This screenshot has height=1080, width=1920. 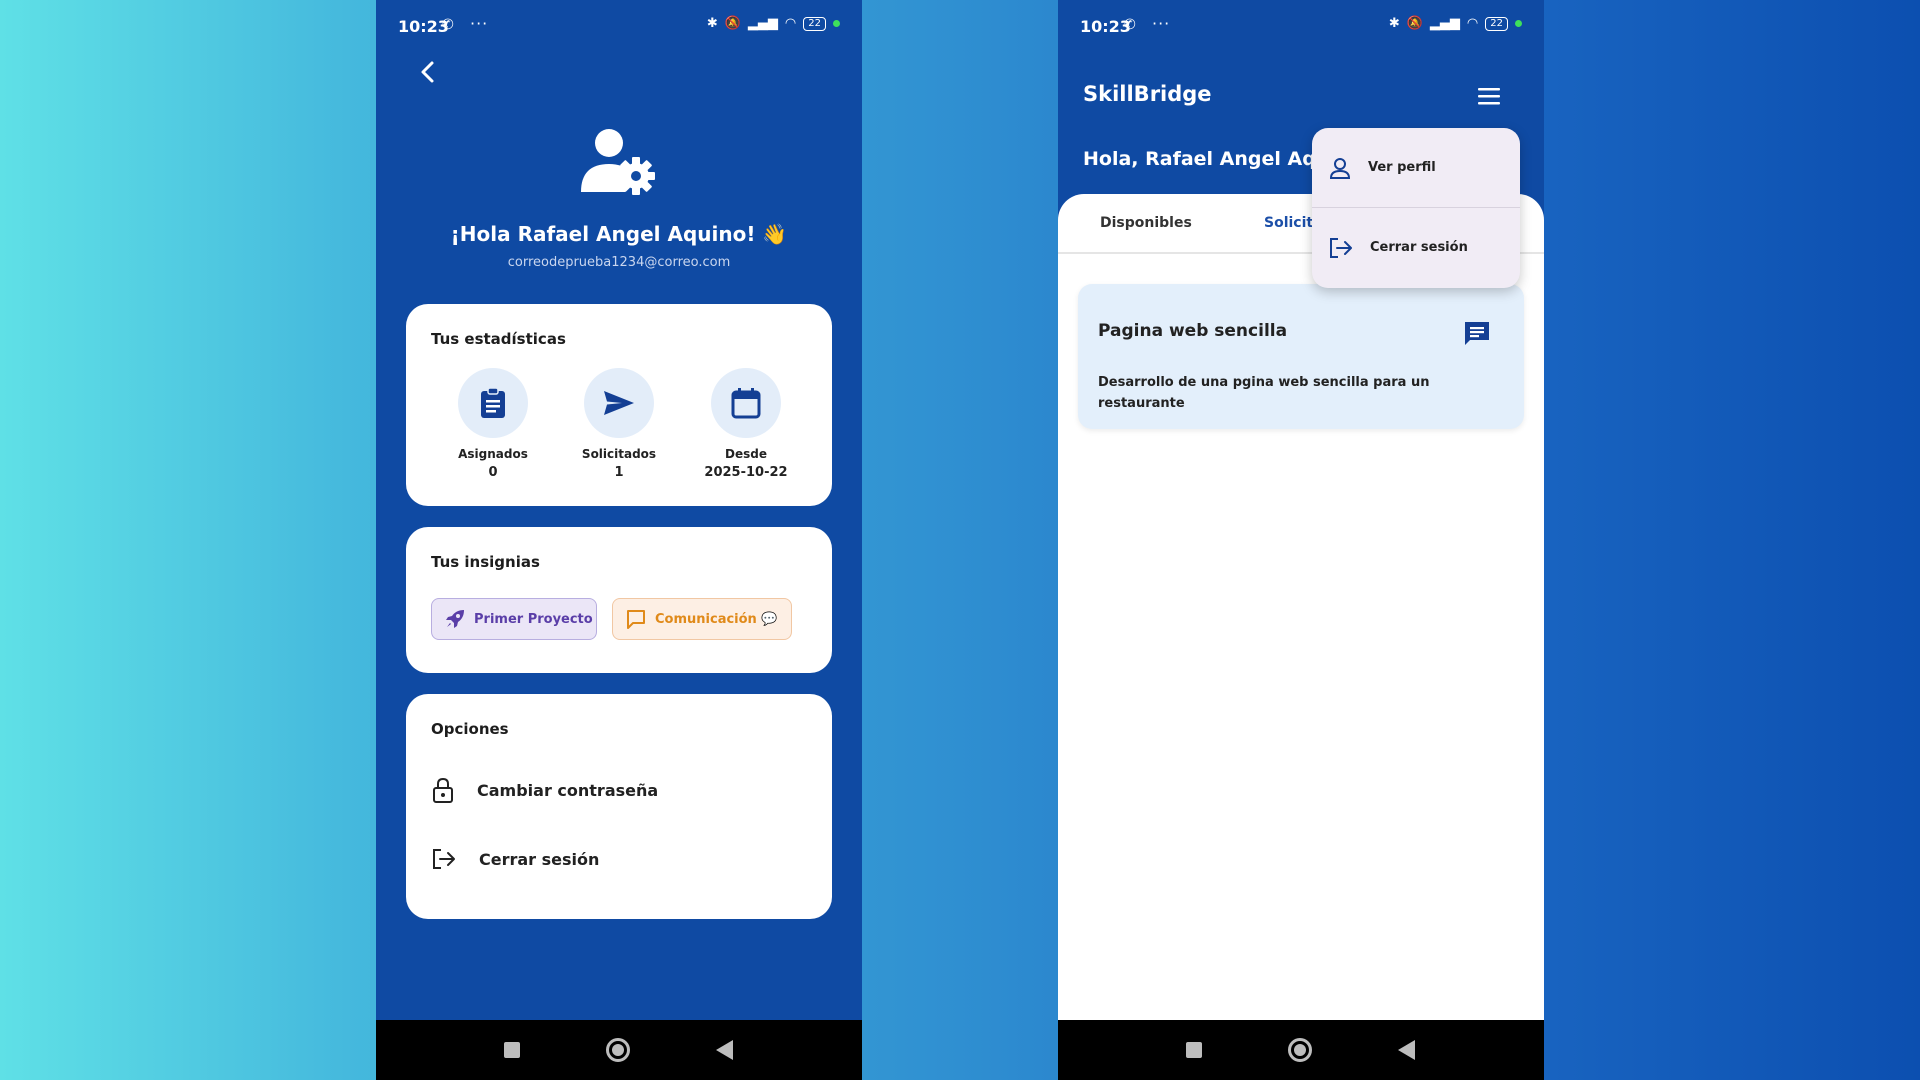 I want to click on chat-bubble-icon, so click(x=636, y=619).